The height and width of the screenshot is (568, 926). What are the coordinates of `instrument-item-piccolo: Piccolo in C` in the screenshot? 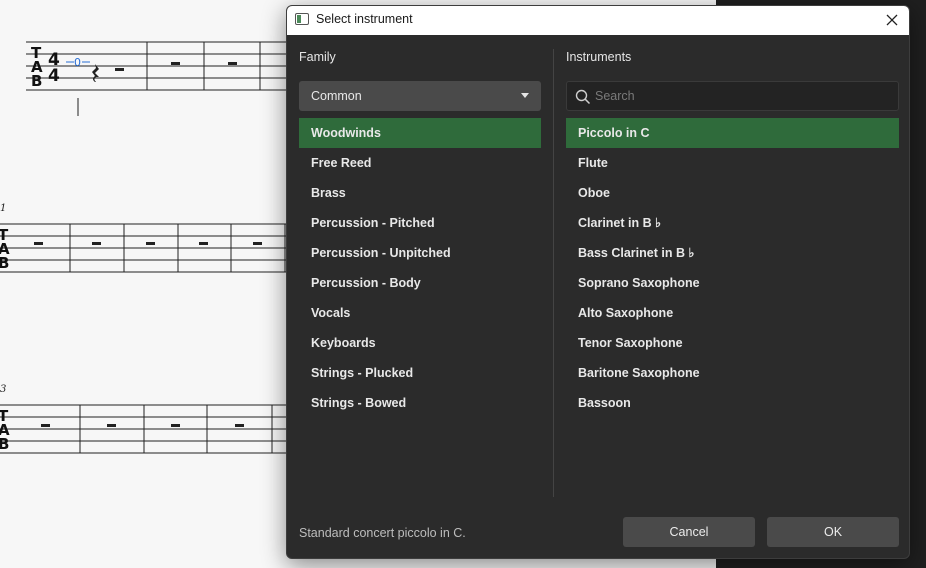 It's located at (732, 133).